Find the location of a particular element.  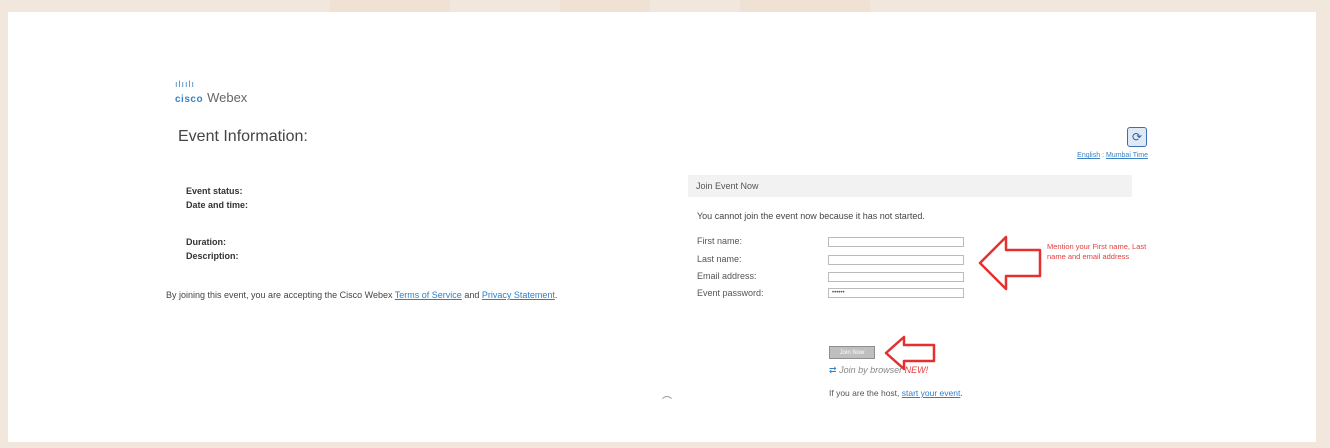

language-link: English is located at coordinates (1088, 155).